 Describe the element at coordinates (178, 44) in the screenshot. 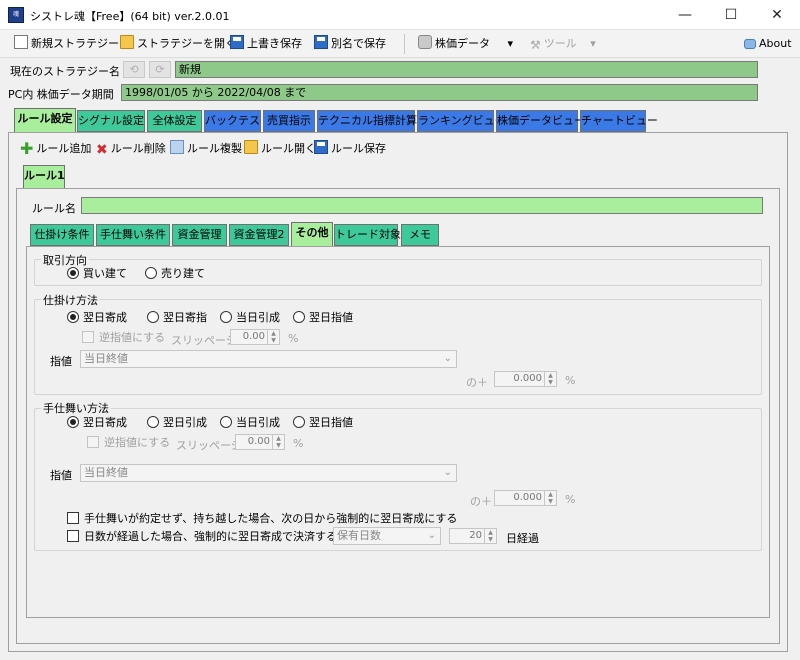

I see `open-strategy-button: ストラテジーを開く` at that location.